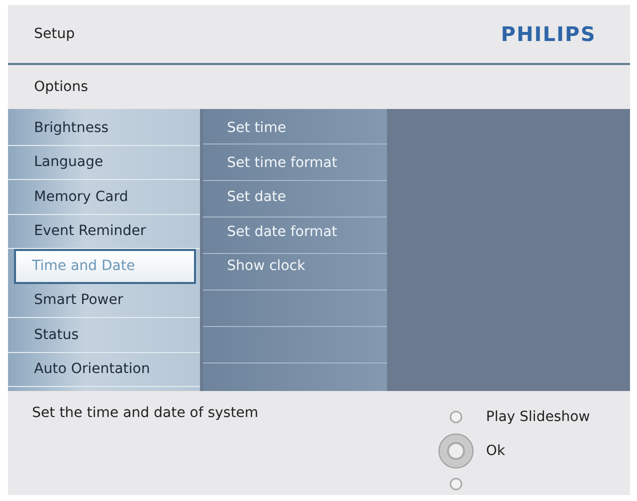 The image size is (637, 501). I want to click on down-key-icon, so click(456, 484).